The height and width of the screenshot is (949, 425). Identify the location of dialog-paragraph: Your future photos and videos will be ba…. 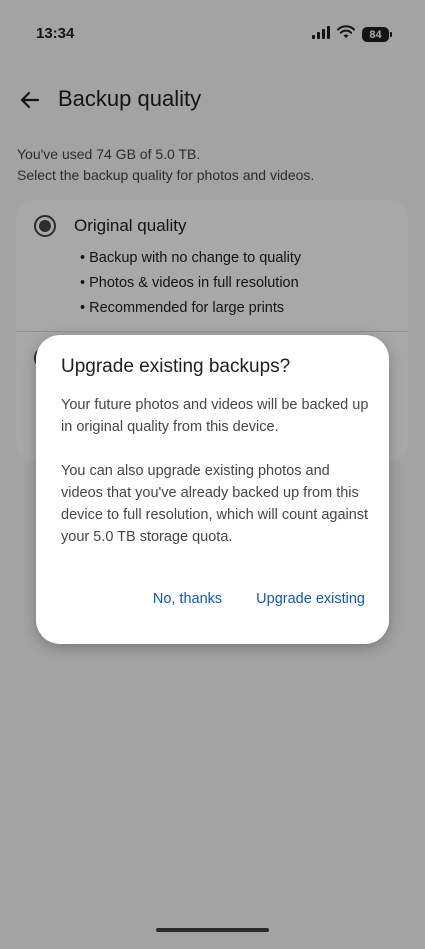
(215, 416).